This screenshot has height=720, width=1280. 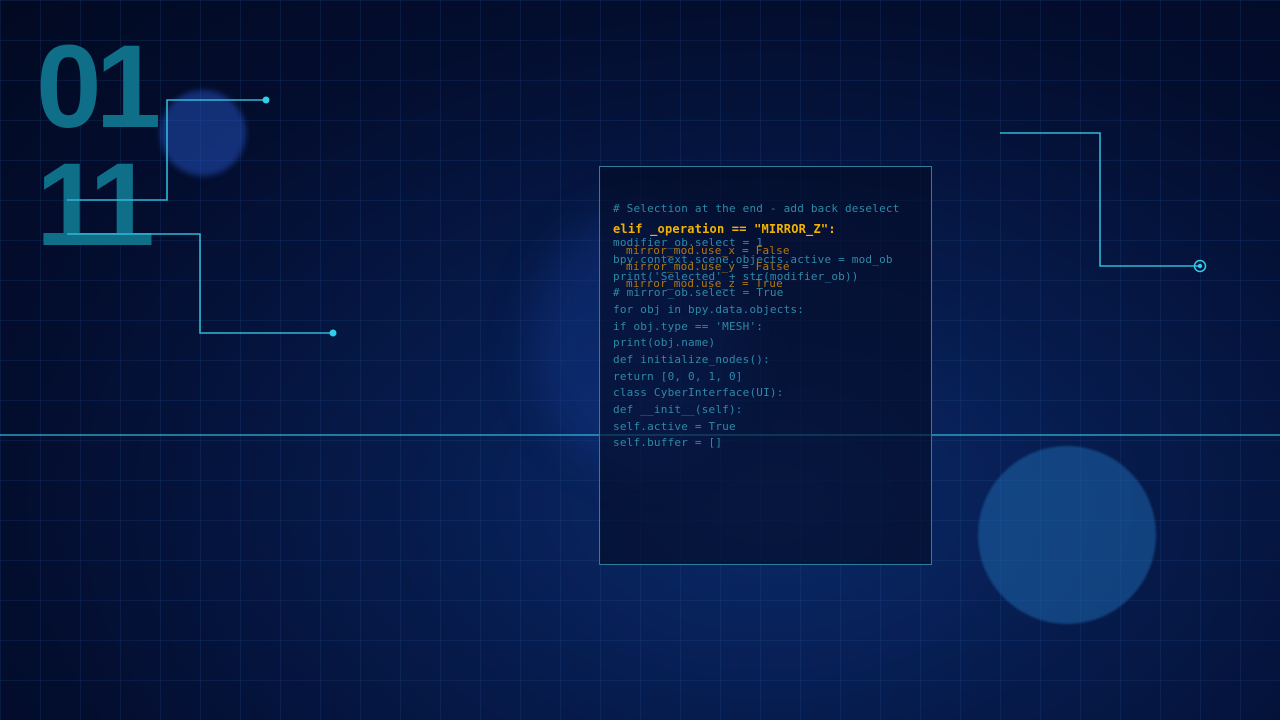 What do you see at coordinates (674, 426) in the screenshot?
I see `code-line: self.active = True` at bounding box center [674, 426].